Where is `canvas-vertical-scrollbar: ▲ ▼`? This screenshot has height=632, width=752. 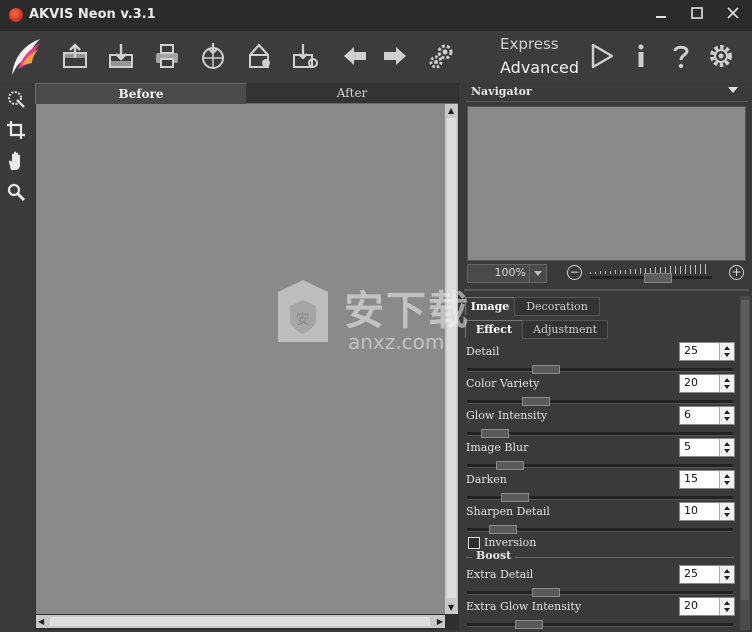
canvas-vertical-scrollbar: ▲ ▼ is located at coordinates (451, 359).